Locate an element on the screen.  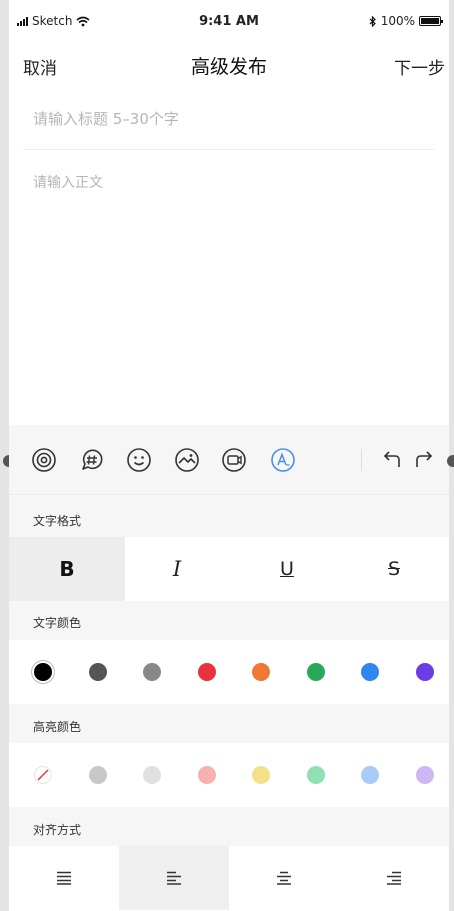
alignment-row is located at coordinates (229, 878).